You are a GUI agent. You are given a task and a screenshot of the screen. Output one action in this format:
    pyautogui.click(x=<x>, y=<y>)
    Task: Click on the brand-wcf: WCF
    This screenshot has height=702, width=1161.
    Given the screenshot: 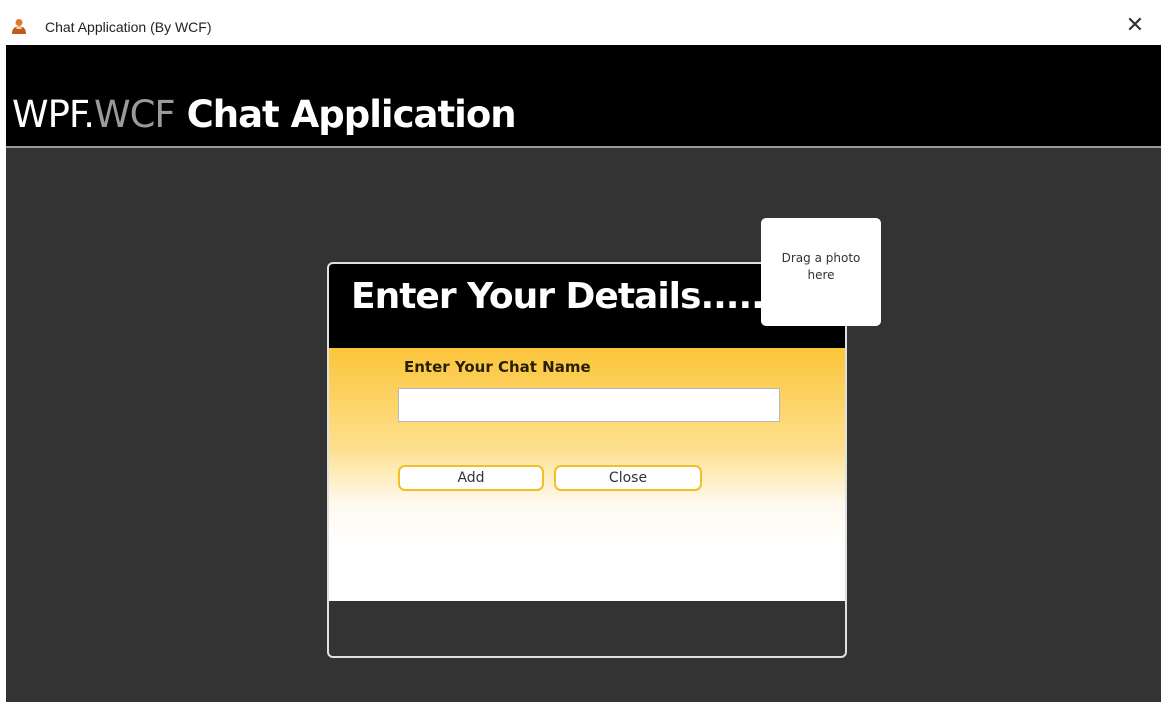 What is the action you would take?
    pyautogui.click(x=135, y=114)
    